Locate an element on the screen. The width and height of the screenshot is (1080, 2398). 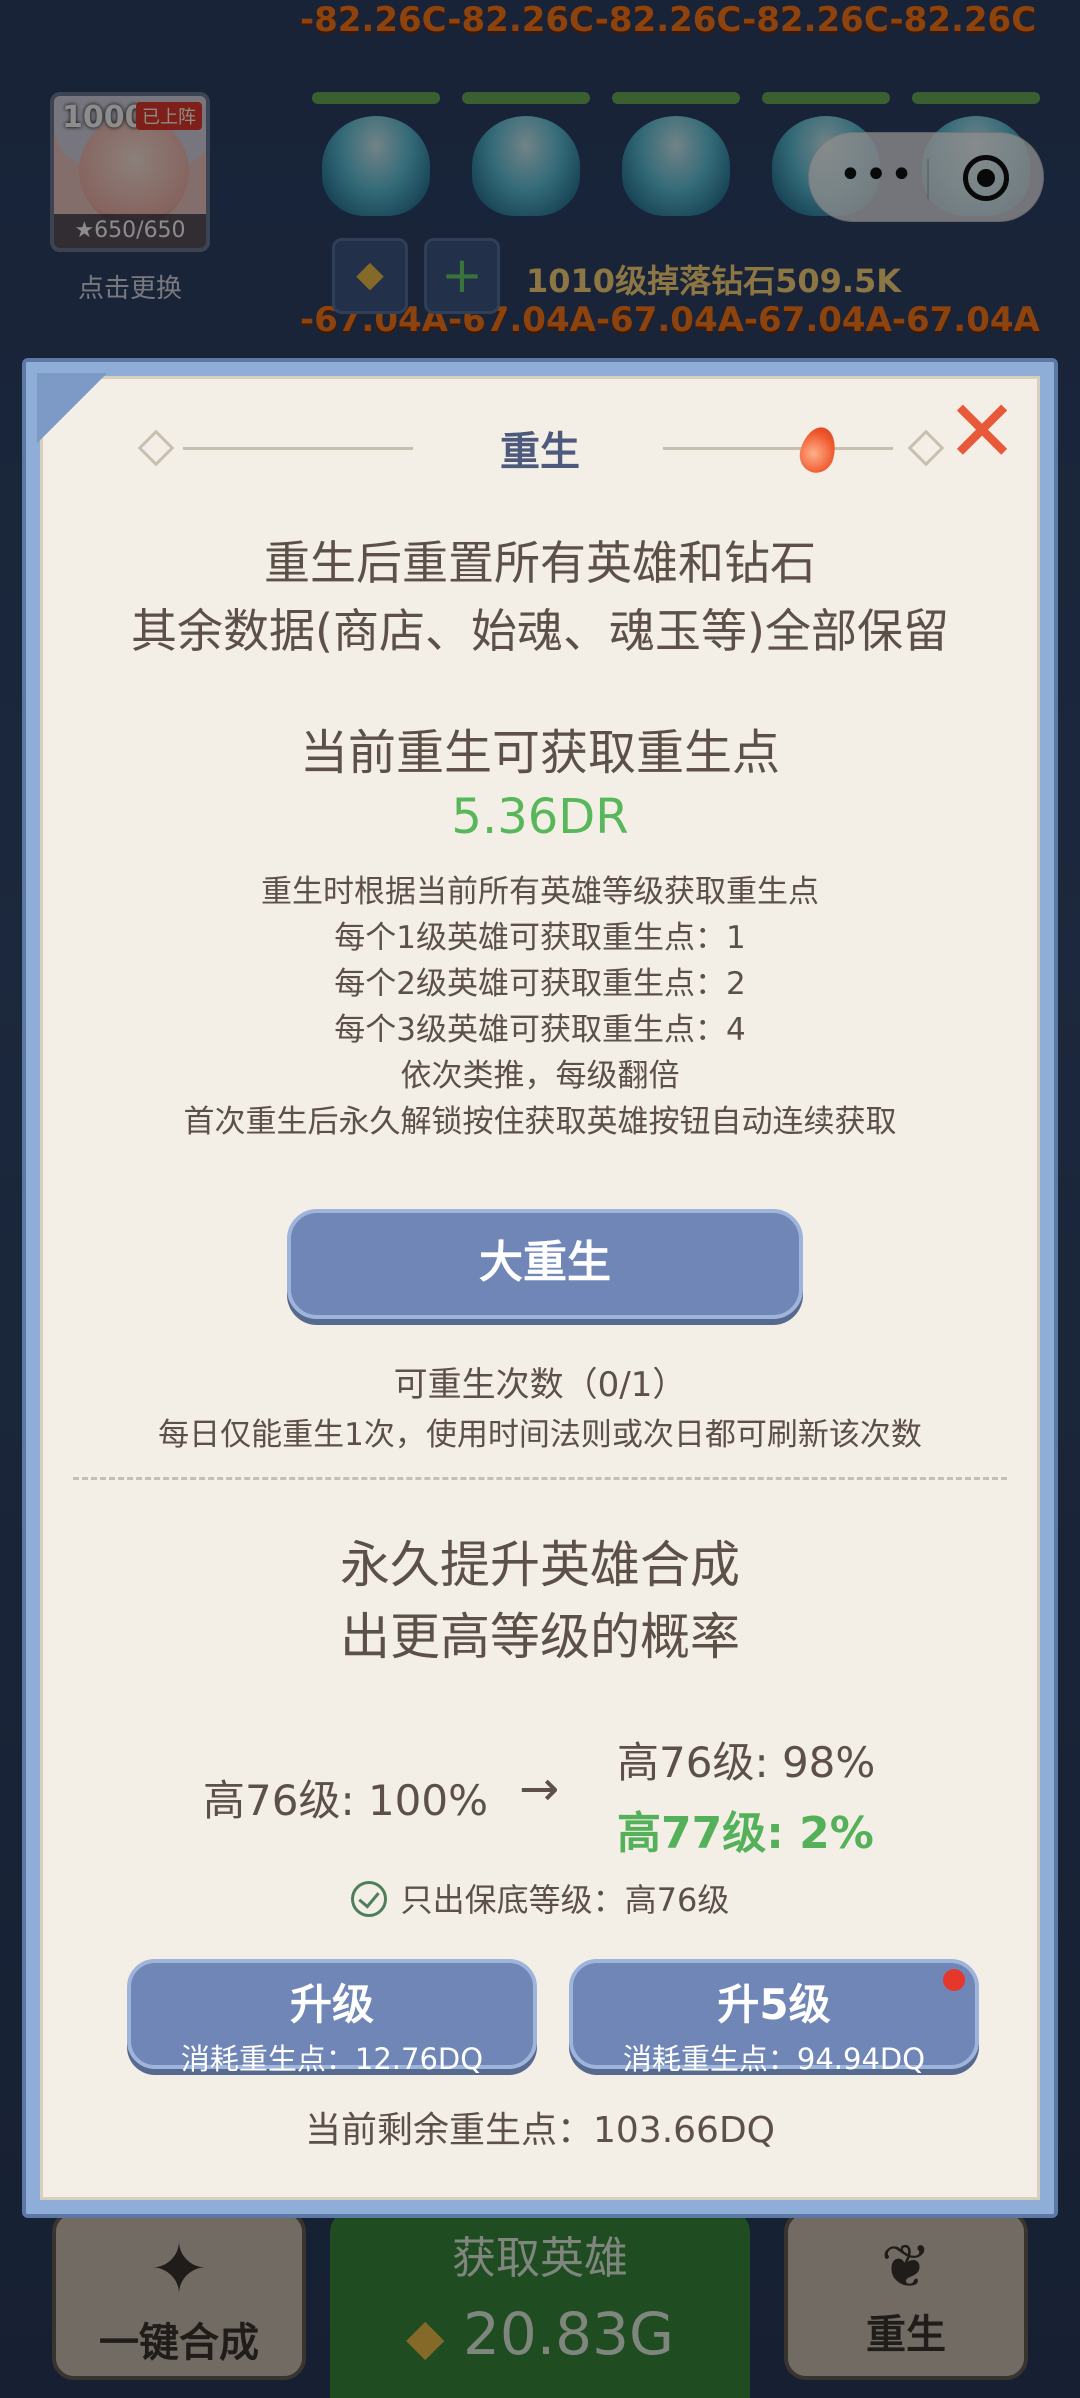
daily-hint: 每日仅能重生1次，使用时间法则或次日都可刷新该次数 is located at coordinates (540, 1435).